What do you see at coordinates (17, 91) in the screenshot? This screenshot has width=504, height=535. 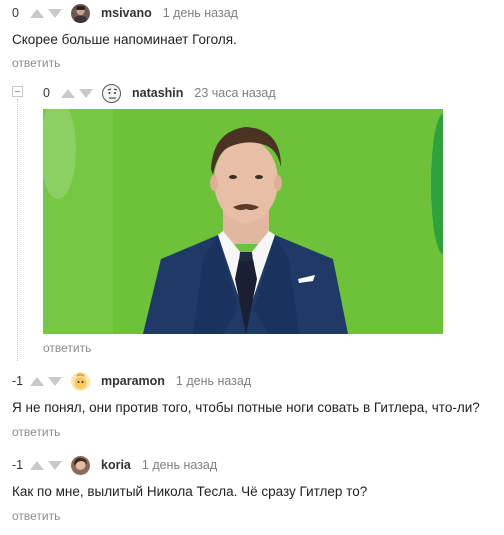 I see `collapse-thread-button` at bounding box center [17, 91].